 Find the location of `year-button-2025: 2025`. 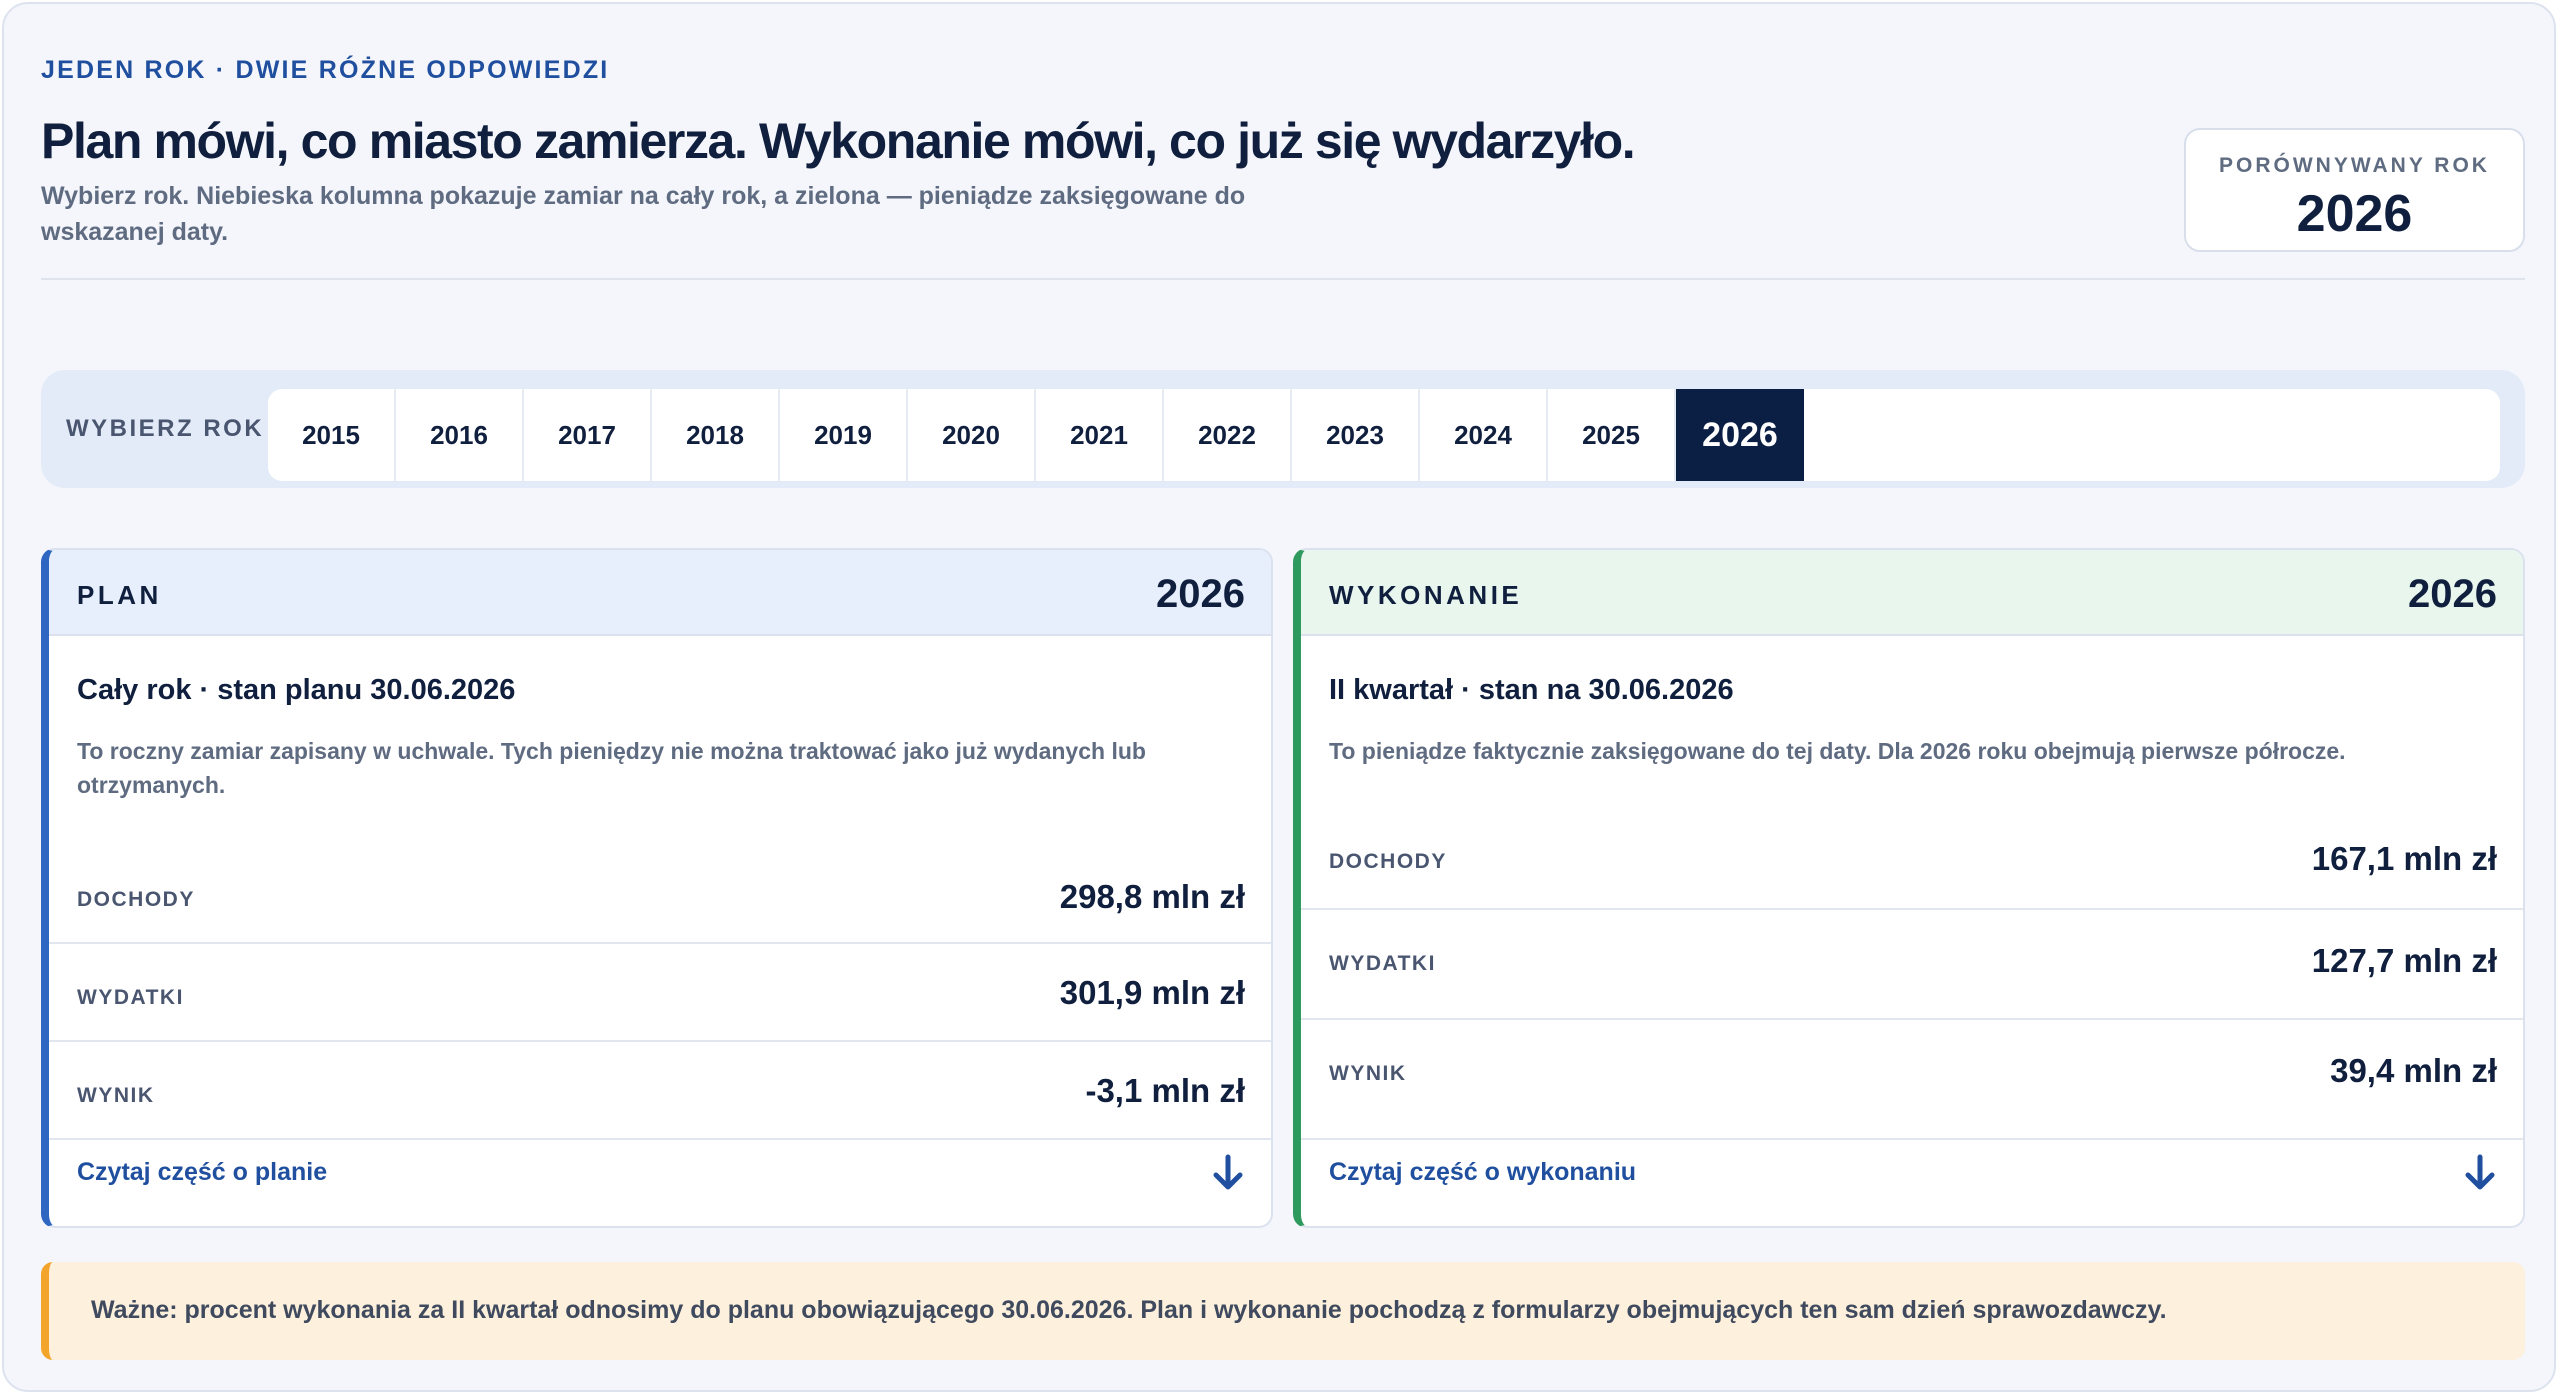

year-button-2025: 2025 is located at coordinates (1612, 435).